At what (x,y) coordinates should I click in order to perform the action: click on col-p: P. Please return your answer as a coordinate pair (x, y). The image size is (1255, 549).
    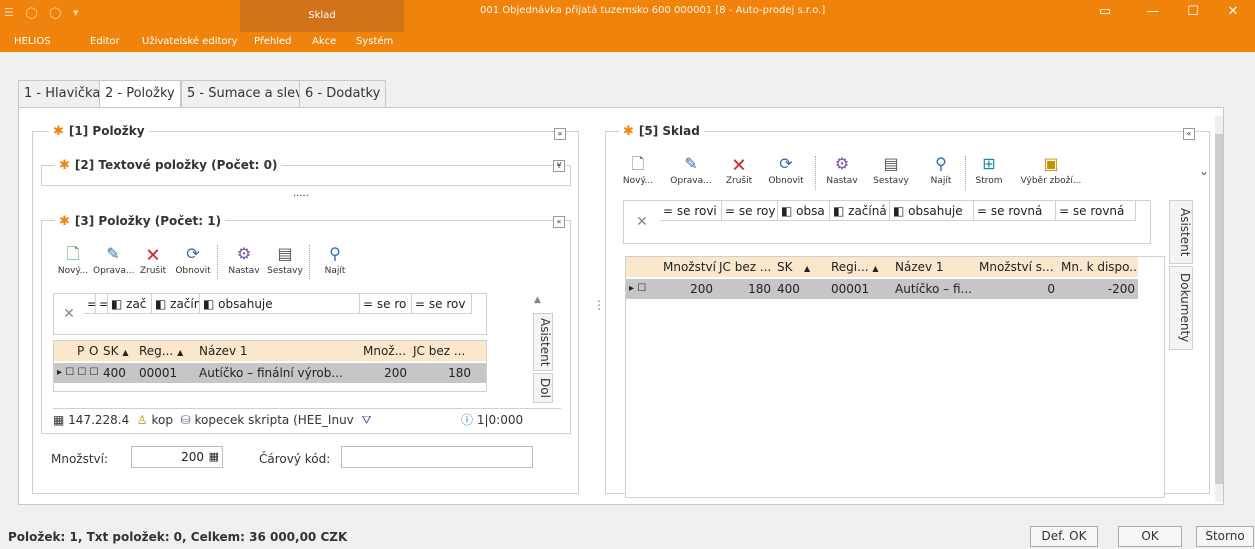
    Looking at the image, I should click on (80, 351).